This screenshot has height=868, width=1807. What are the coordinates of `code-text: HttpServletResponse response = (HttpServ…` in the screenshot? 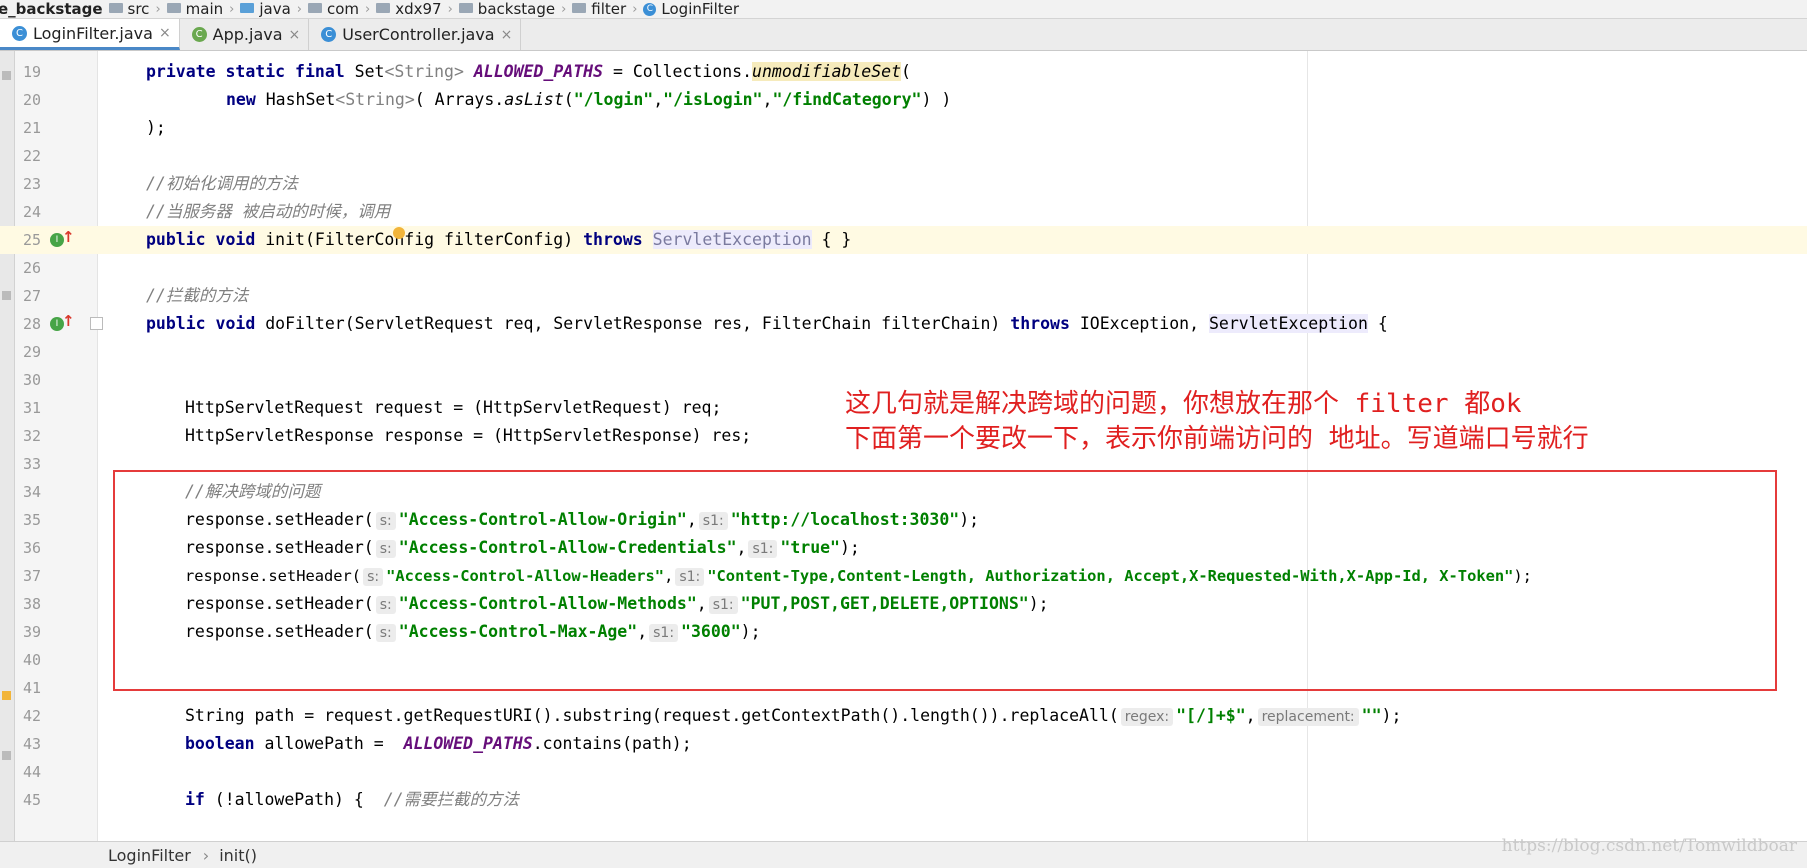 It's located at (468, 435).